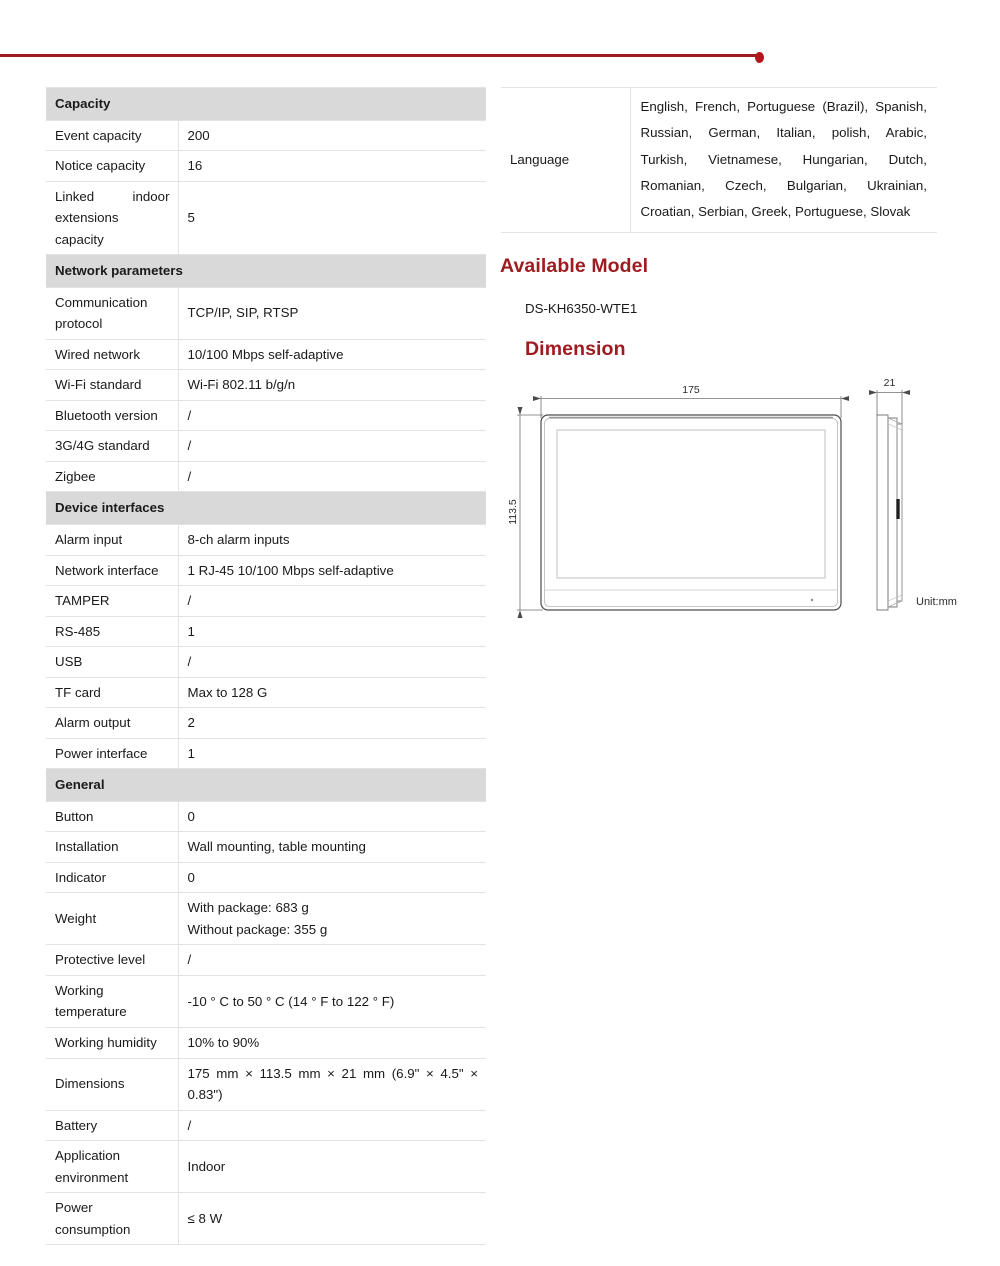  I want to click on table-row: Application environment Indoor, so click(266, 1167).